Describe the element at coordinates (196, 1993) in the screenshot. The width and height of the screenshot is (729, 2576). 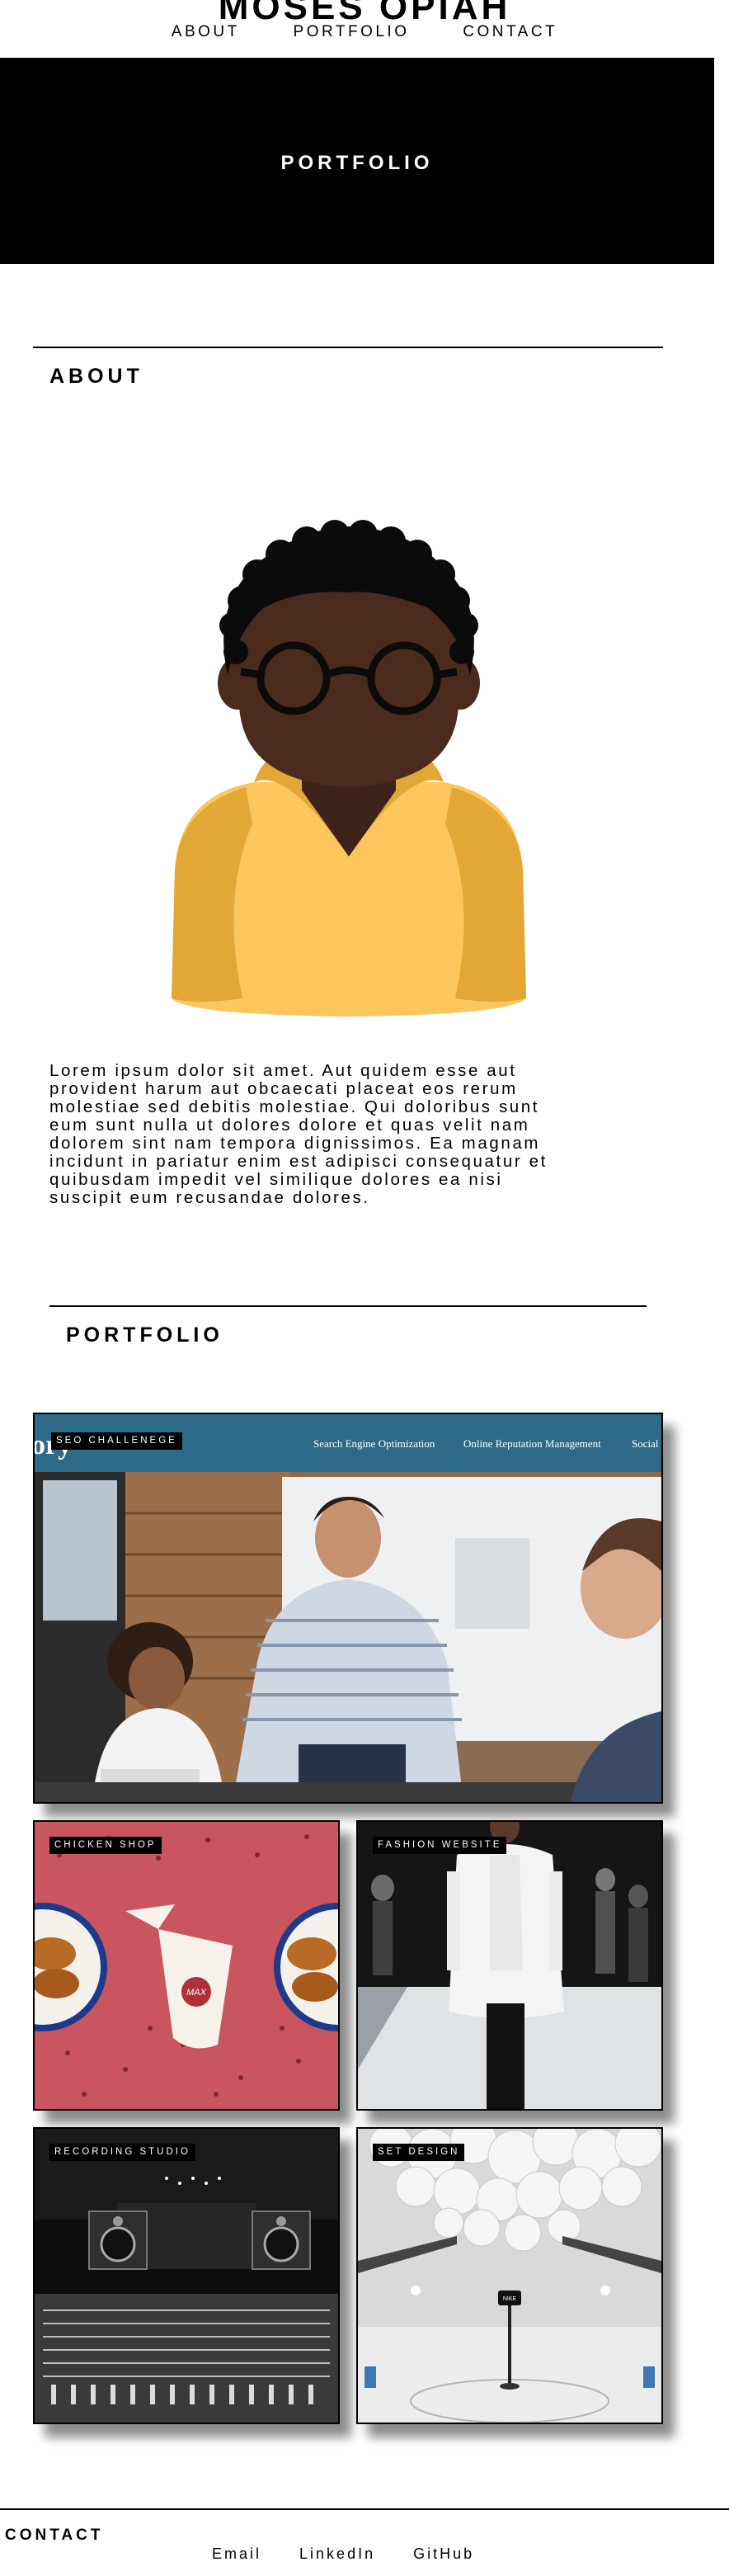
I see `wrapper-logo-text: MAX` at that location.